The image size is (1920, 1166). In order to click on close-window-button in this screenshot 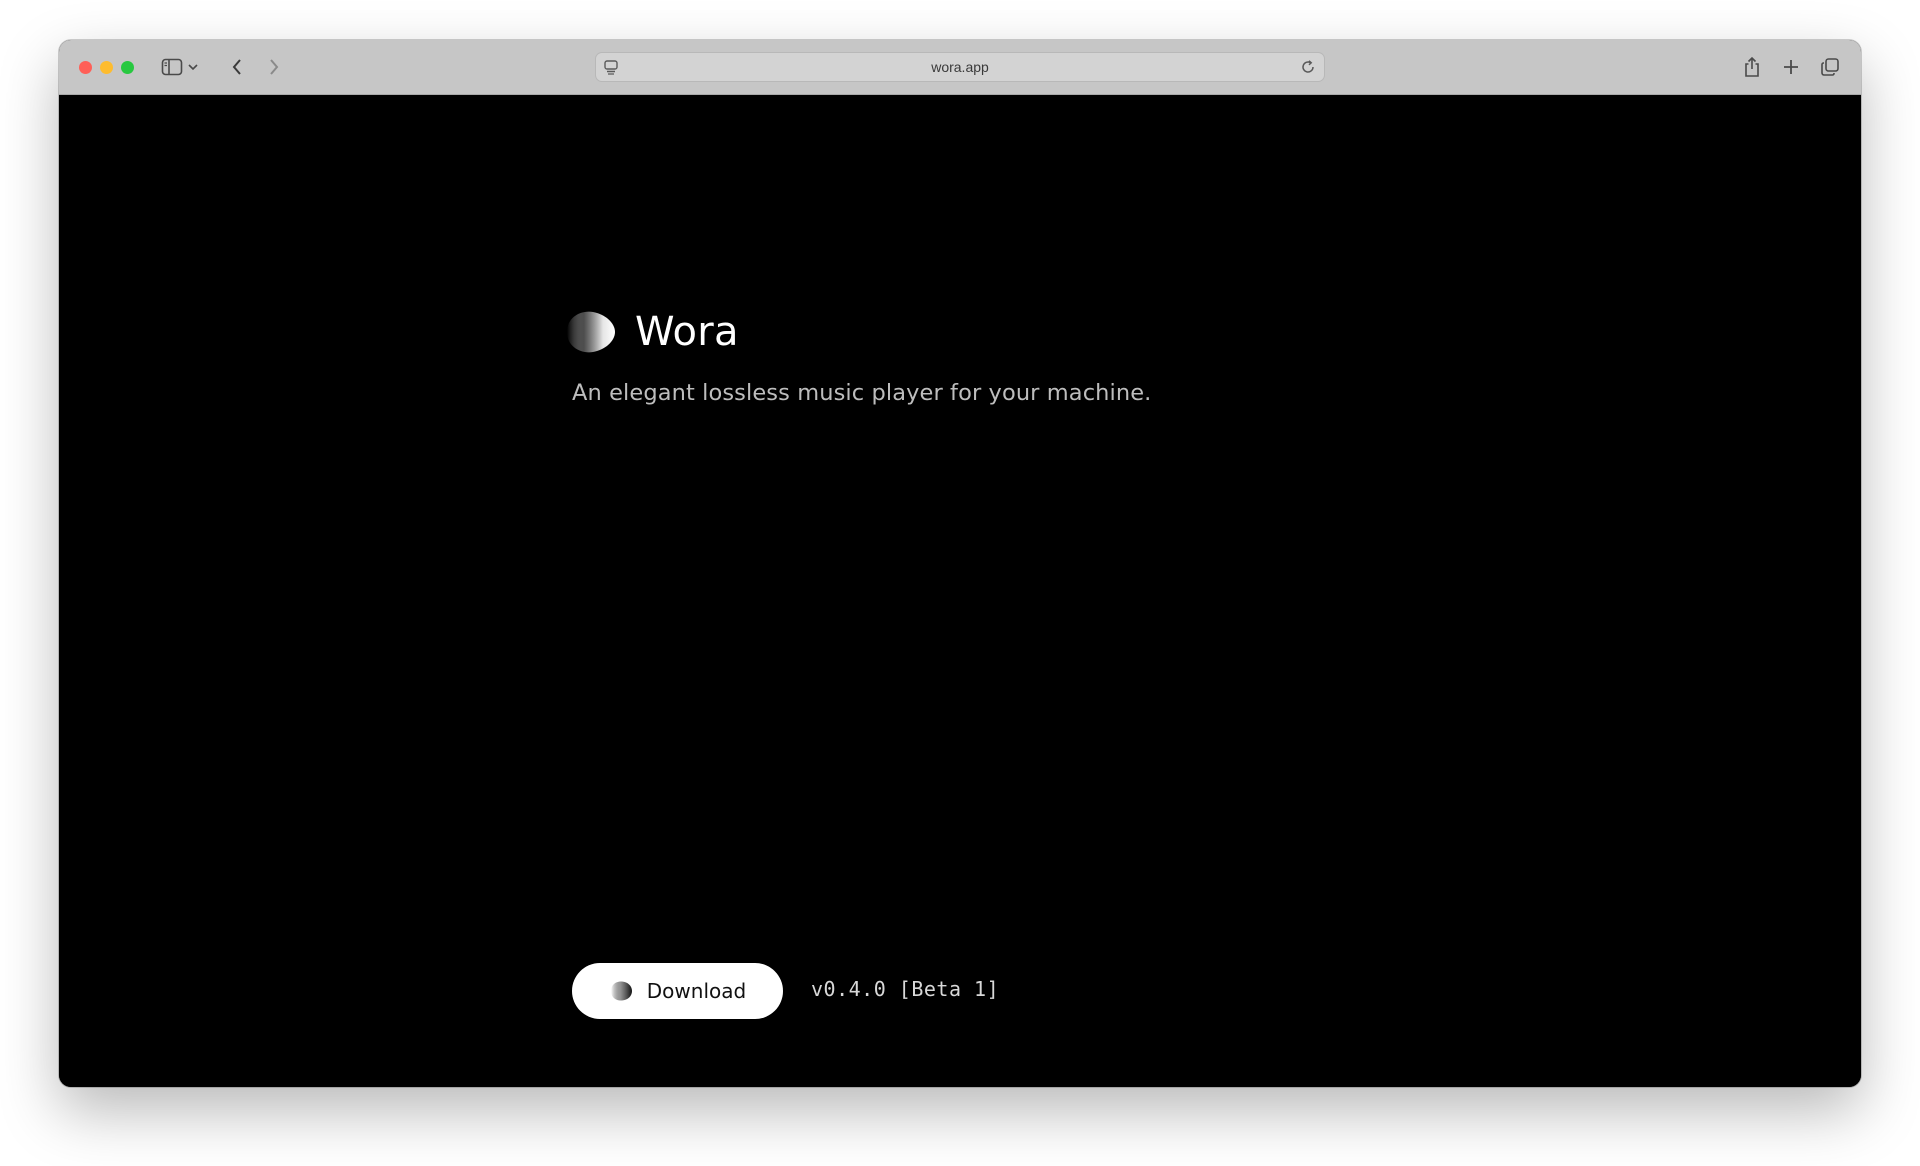, I will do `click(85, 67)`.